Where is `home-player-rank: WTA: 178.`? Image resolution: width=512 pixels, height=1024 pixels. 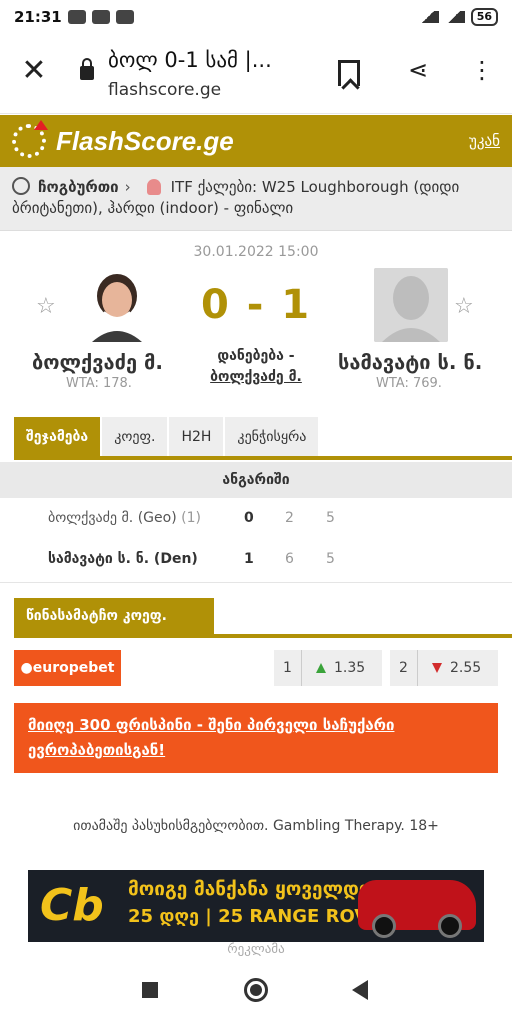
home-player-rank: WTA: 178. is located at coordinates (99, 383).